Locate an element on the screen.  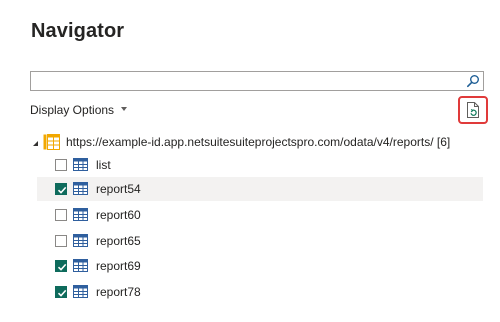
display-options-label: Display Options is located at coordinates (72, 110).